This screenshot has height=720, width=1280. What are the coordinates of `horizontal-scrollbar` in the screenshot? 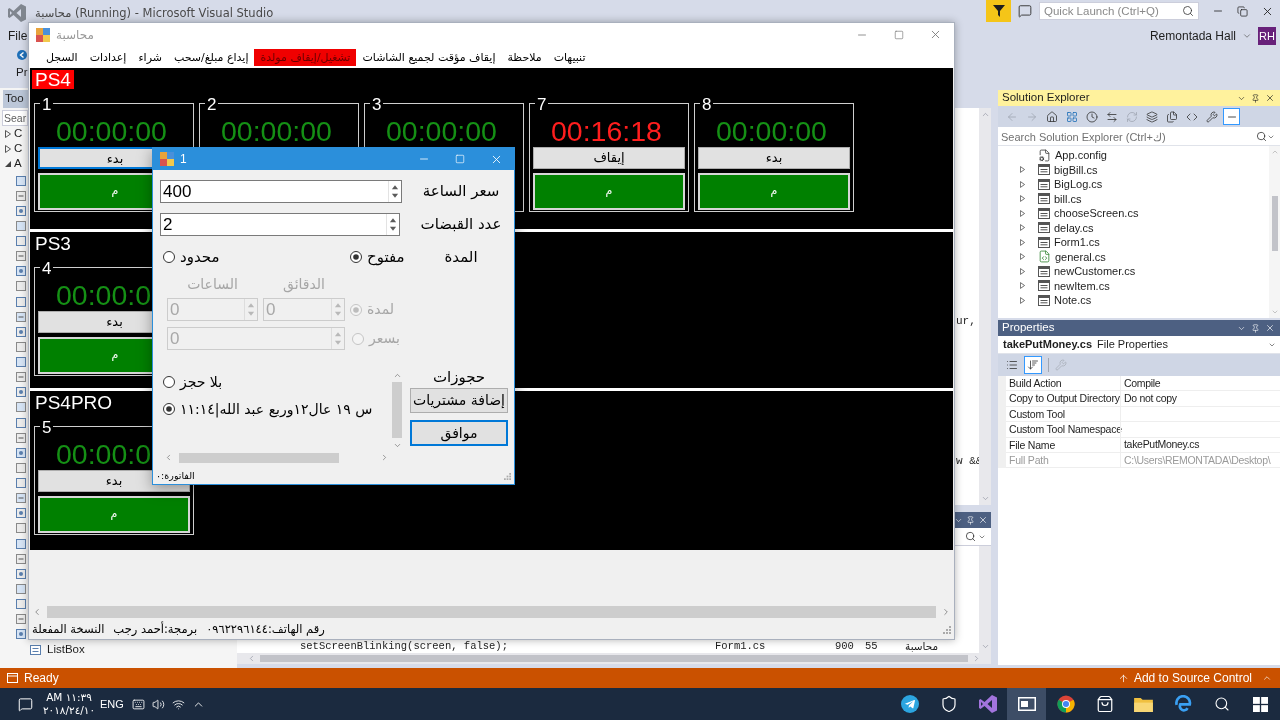 It's located at (614, 658).